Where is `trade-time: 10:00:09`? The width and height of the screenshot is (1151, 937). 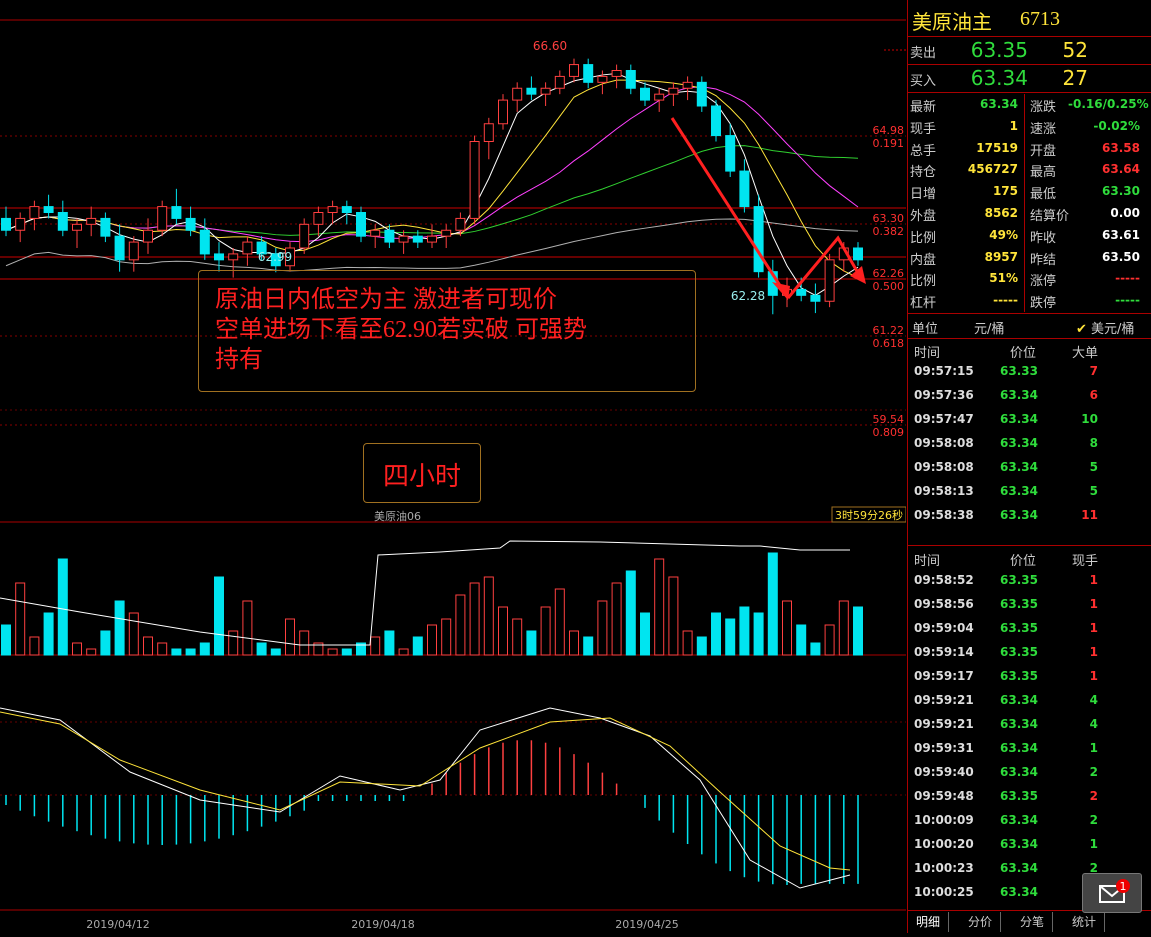
trade-time: 10:00:09 is located at coordinates (944, 820).